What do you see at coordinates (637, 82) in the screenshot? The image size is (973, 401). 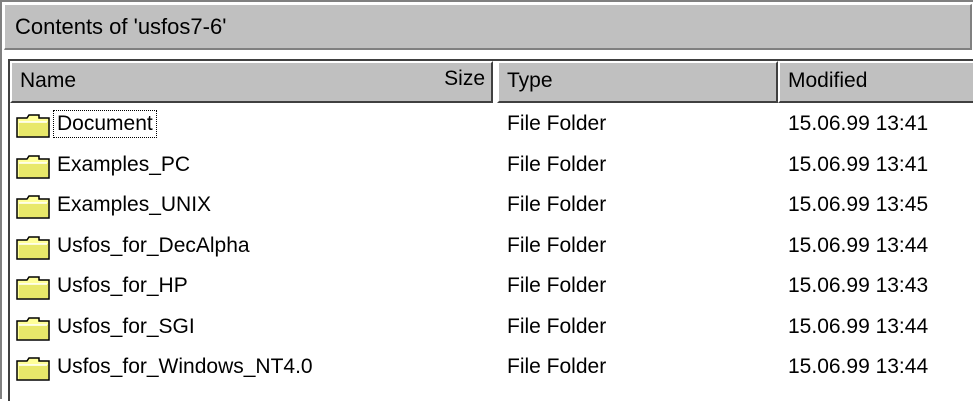 I see `column-header-type: Type` at bounding box center [637, 82].